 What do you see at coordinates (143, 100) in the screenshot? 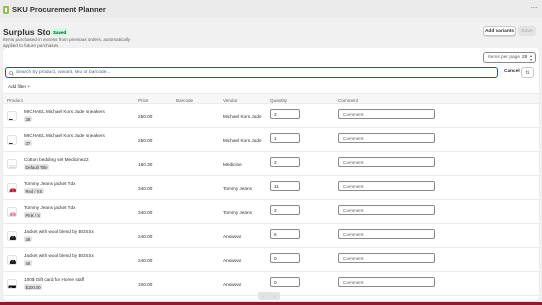
I see `column-header-price: Price` at bounding box center [143, 100].